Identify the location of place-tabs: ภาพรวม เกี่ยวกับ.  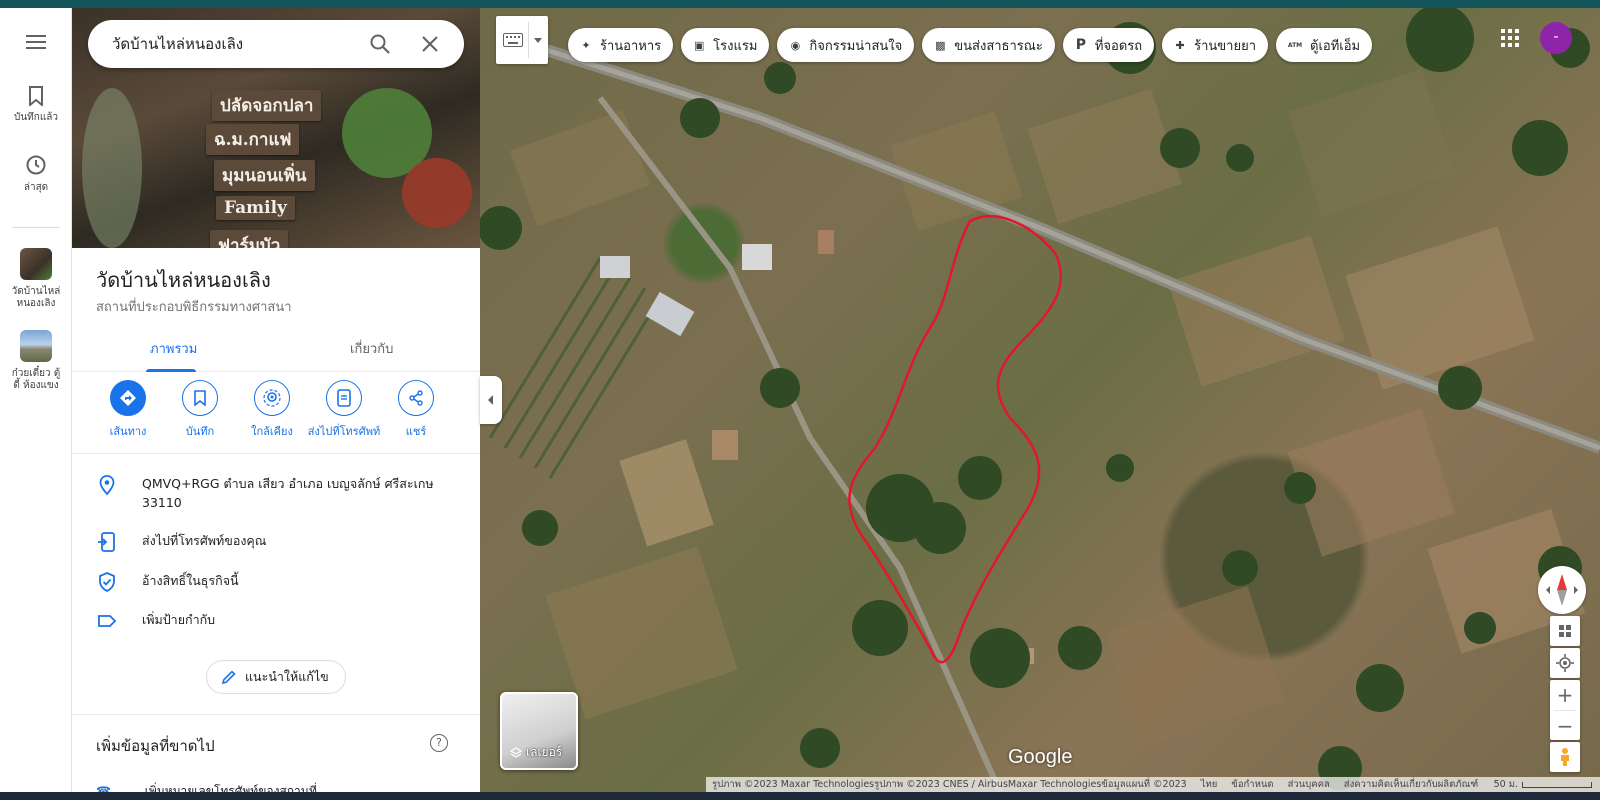
(276, 348).